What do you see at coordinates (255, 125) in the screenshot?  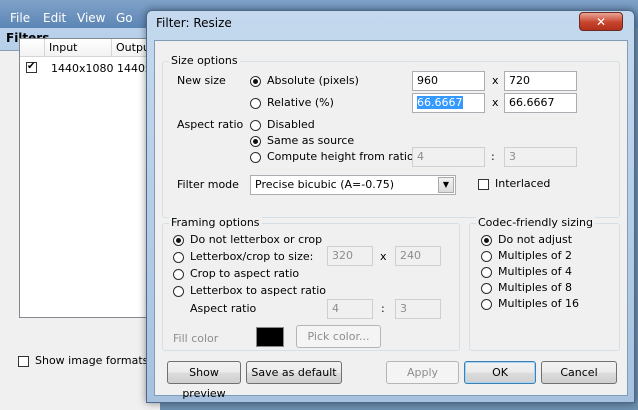 I see `aspect-disabled-radio` at bounding box center [255, 125].